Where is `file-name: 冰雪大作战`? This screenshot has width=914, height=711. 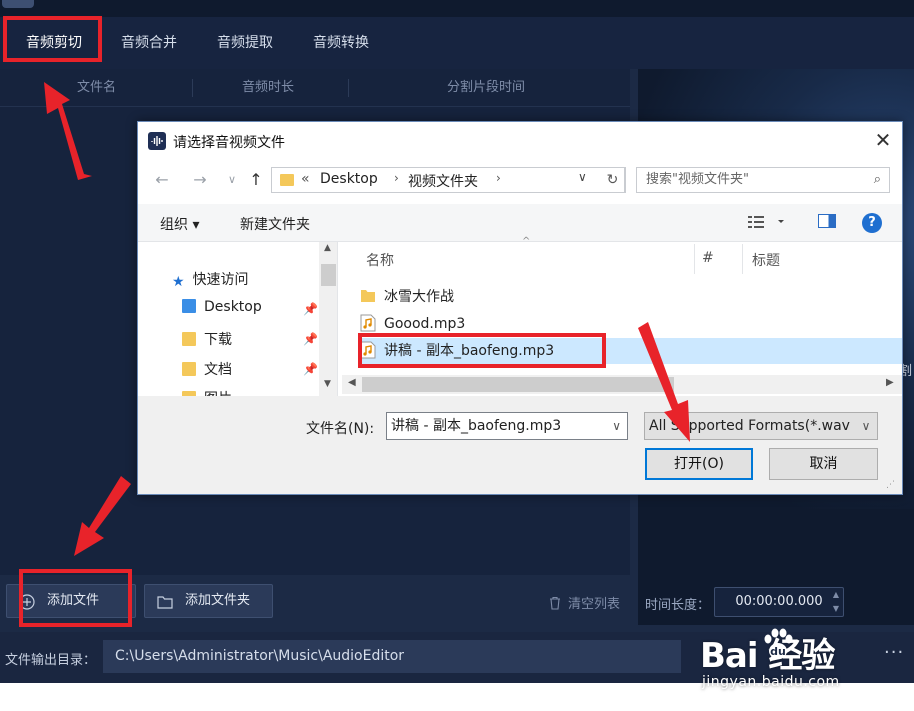 file-name: 冰雪大作战 is located at coordinates (419, 297).